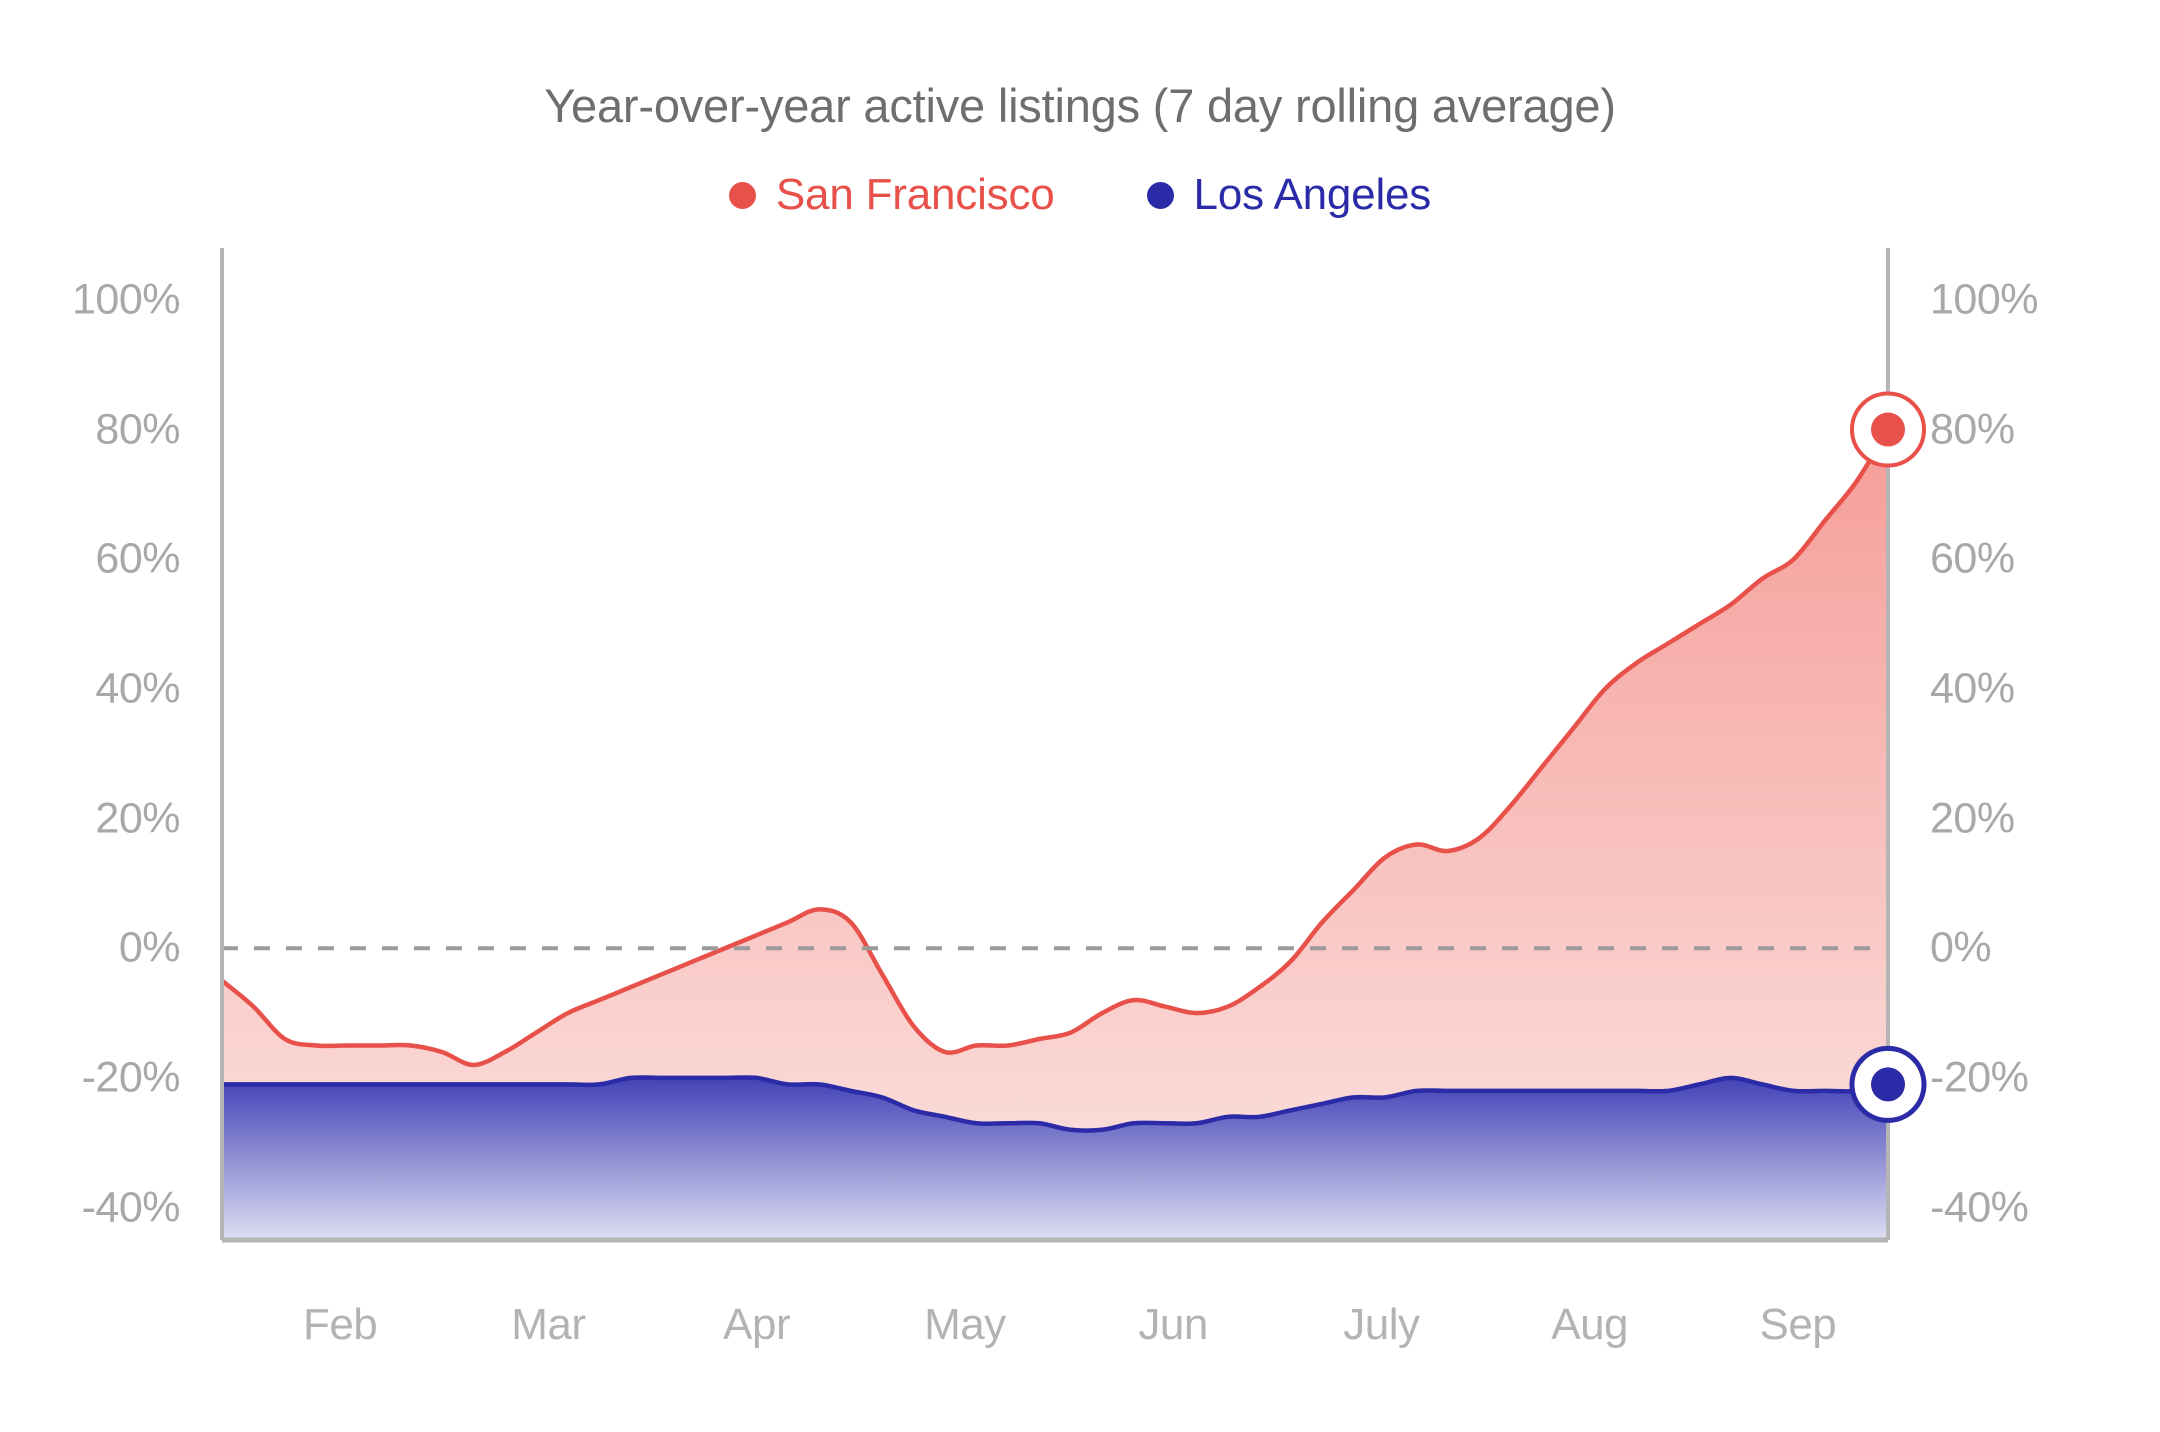 The image size is (2160, 1432). What do you see at coordinates (137, 818) in the screenshot?
I see `y-axis-left-tick-label: 20%` at bounding box center [137, 818].